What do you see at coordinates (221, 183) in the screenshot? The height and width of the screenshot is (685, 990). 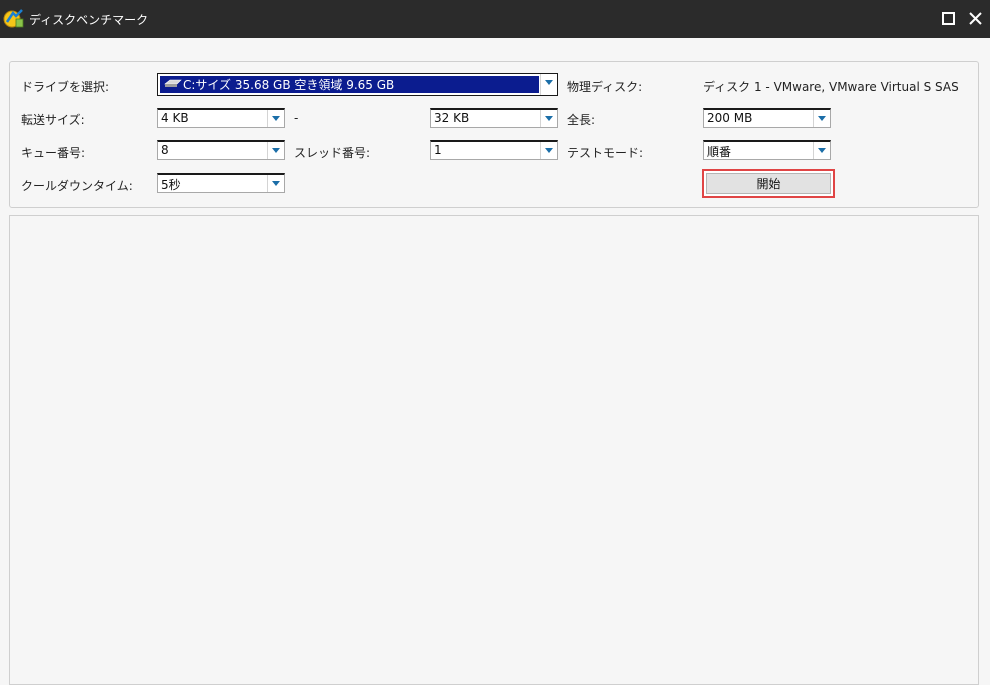 I see `cooldown-select: 5秒` at bounding box center [221, 183].